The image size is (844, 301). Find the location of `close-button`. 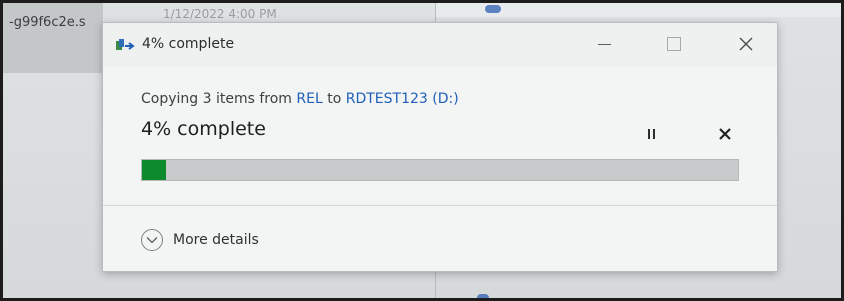

close-button is located at coordinates (746, 44).